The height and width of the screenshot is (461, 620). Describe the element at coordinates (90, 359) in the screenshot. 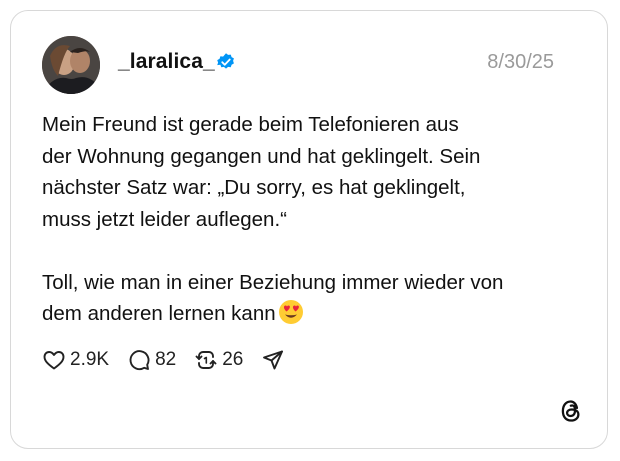

I see `like-count: 2.9K` at that location.